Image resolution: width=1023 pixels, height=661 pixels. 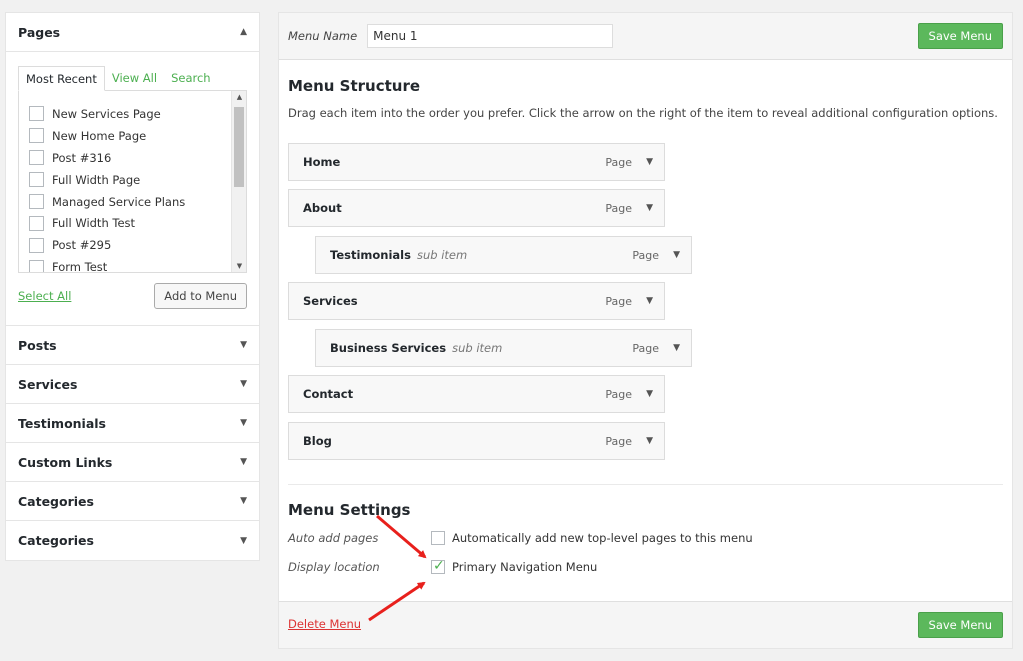 What do you see at coordinates (476, 208) in the screenshot?
I see `menu-item-about: About Page ▼` at bounding box center [476, 208].